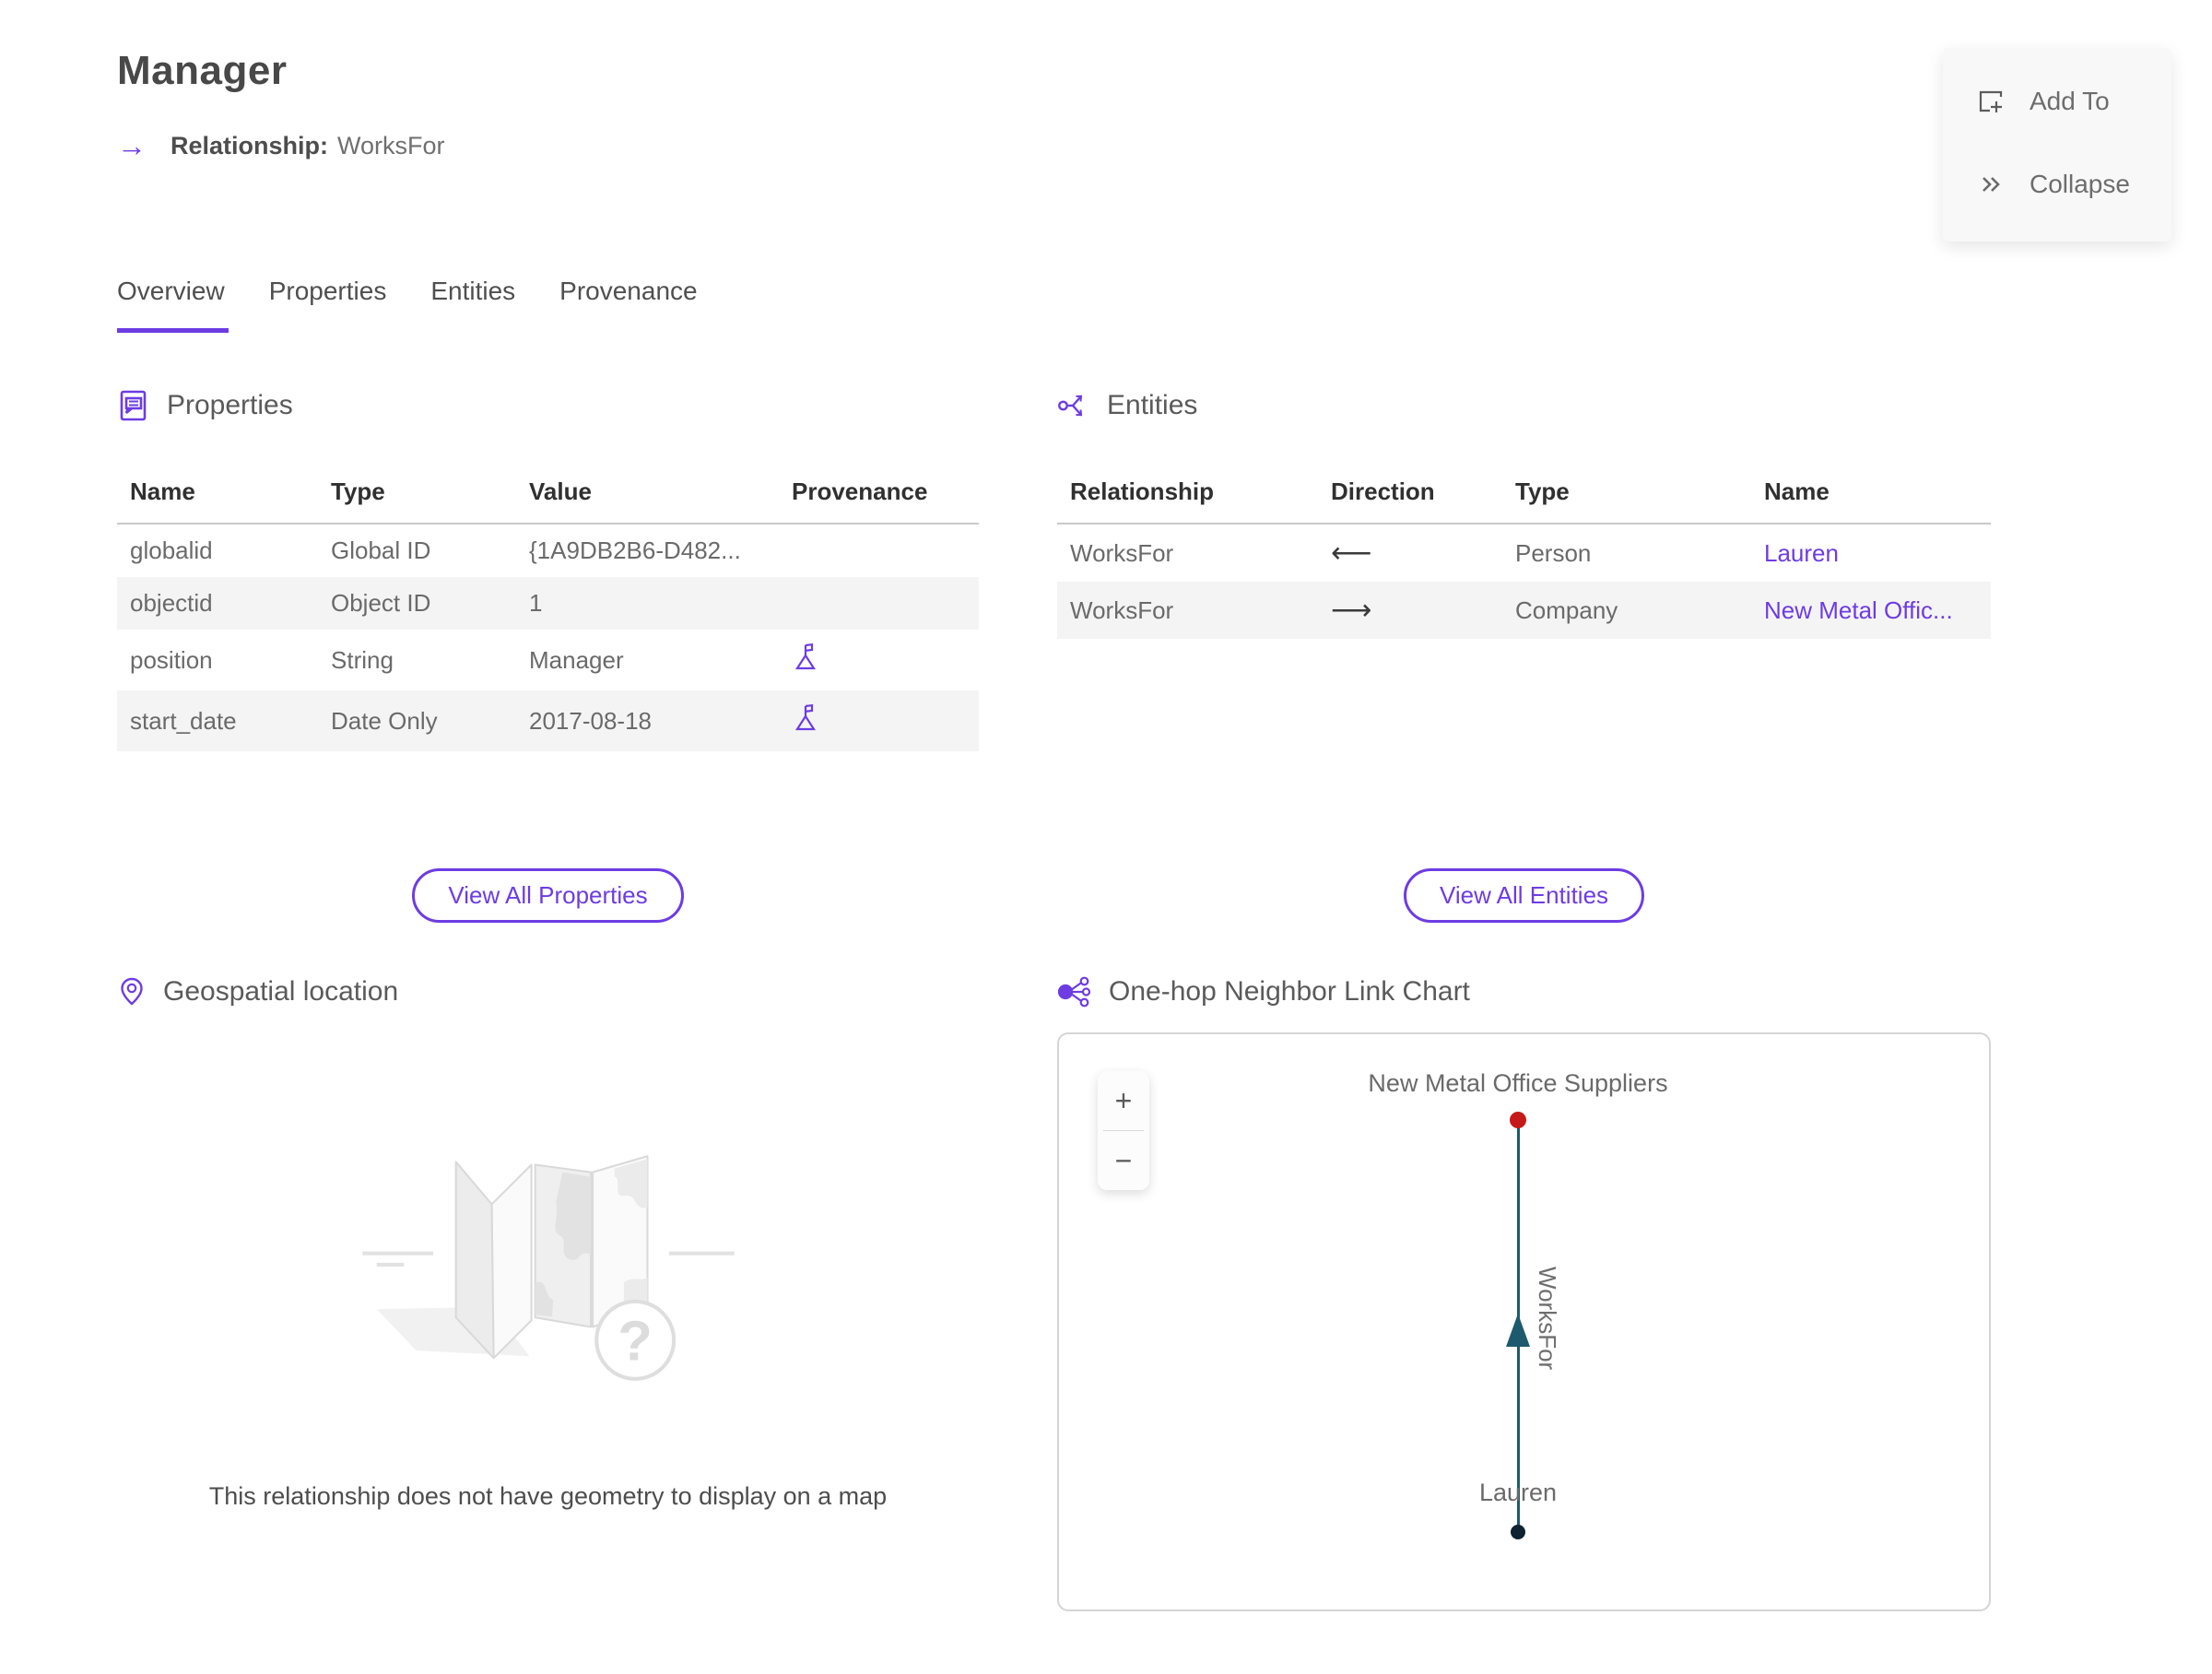 This screenshot has height=1674, width=2212. I want to click on entities-header-row: Relationship Direction Type Name, so click(1524, 496).